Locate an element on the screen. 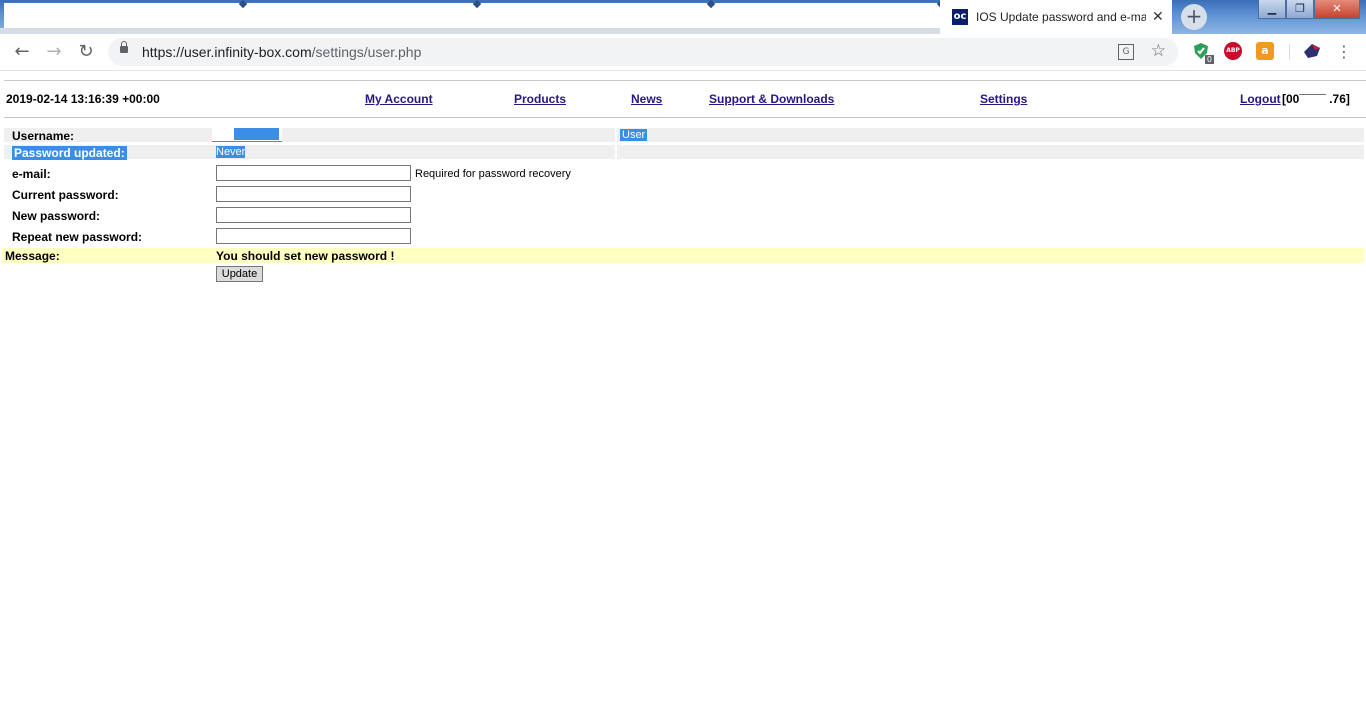  tab-title: IOS Update password and e-ma is located at coordinates (1061, 17).